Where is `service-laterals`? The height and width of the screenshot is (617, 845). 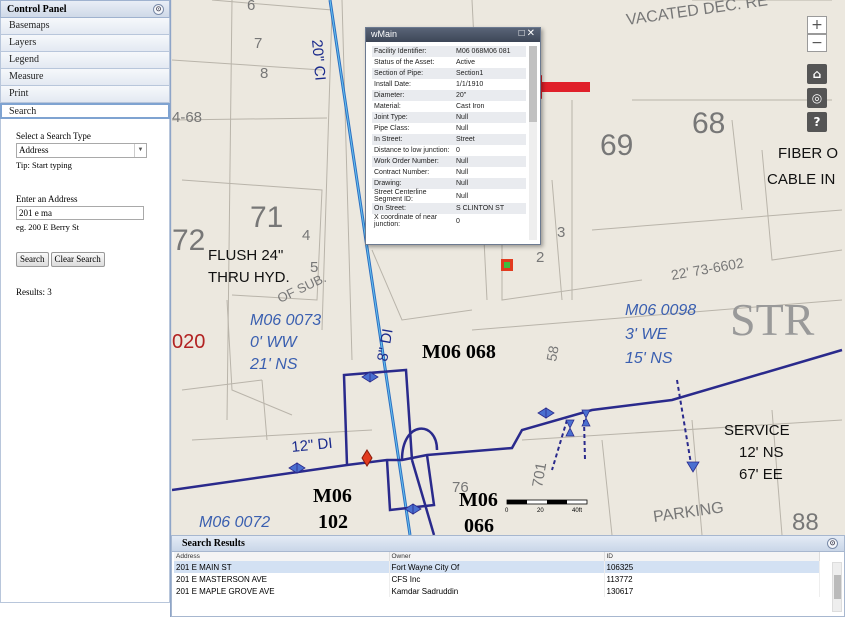
service-laterals is located at coordinates (622, 425).